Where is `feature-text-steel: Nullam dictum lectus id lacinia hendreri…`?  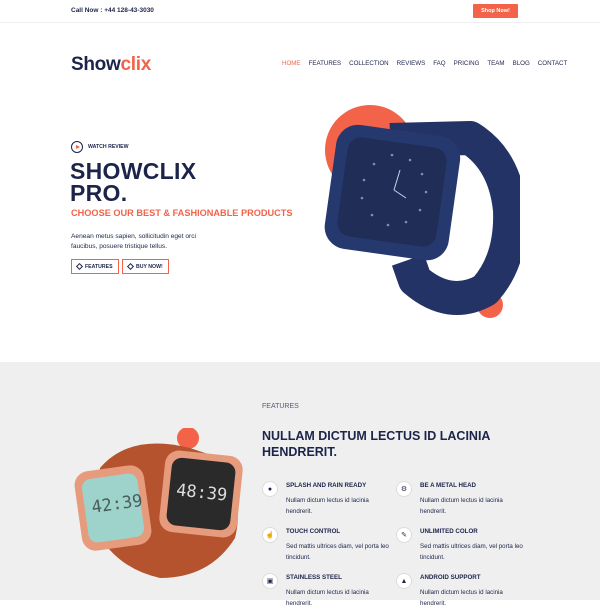
feature-text-steel: Nullam dictum lectus id lacinia hendreri… is located at coordinates (327, 598).